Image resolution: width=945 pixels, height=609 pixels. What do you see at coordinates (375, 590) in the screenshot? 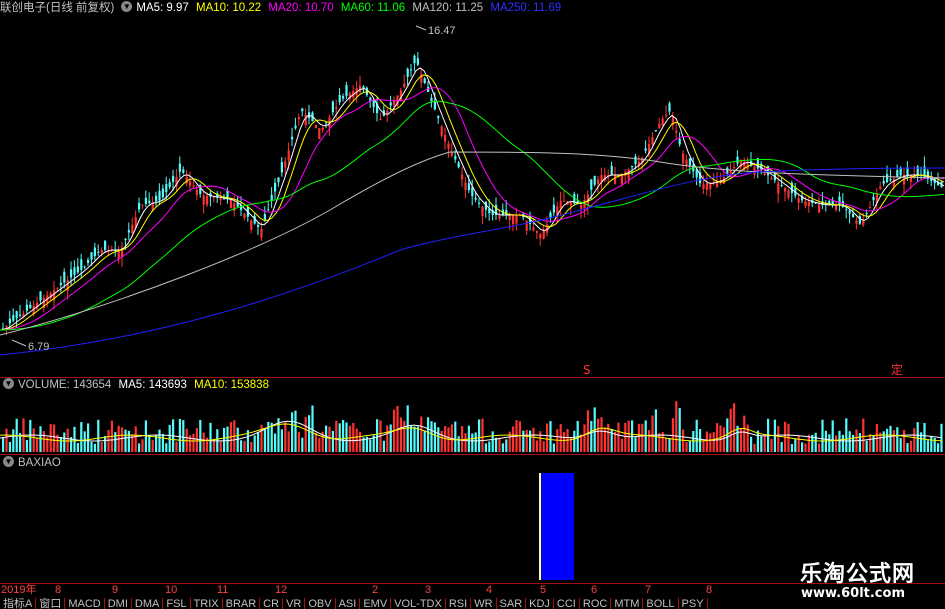
I see `time-label: 2` at bounding box center [375, 590].